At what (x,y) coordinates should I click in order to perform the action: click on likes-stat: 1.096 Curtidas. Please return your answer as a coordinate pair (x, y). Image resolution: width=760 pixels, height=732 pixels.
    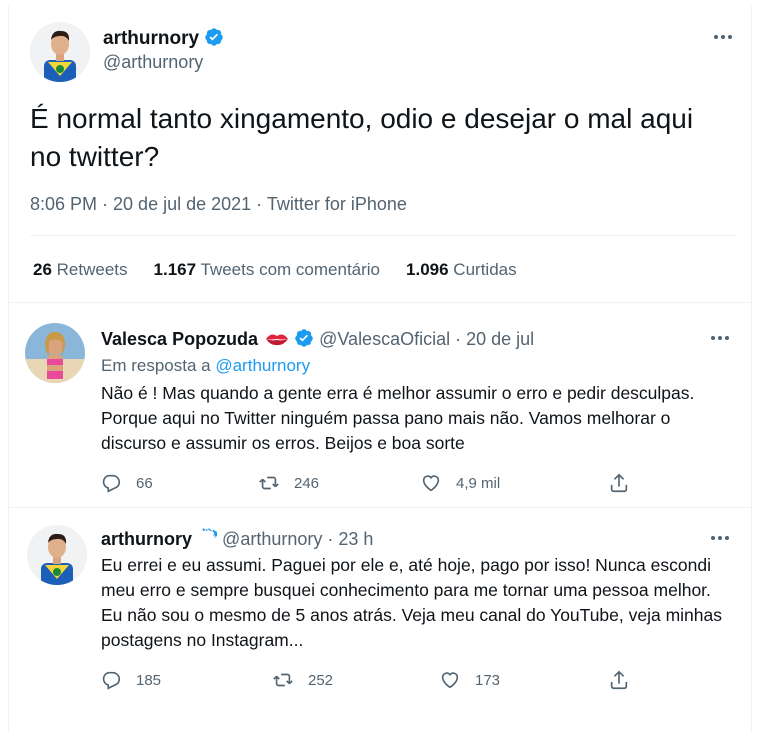
    Looking at the image, I should click on (461, 270).